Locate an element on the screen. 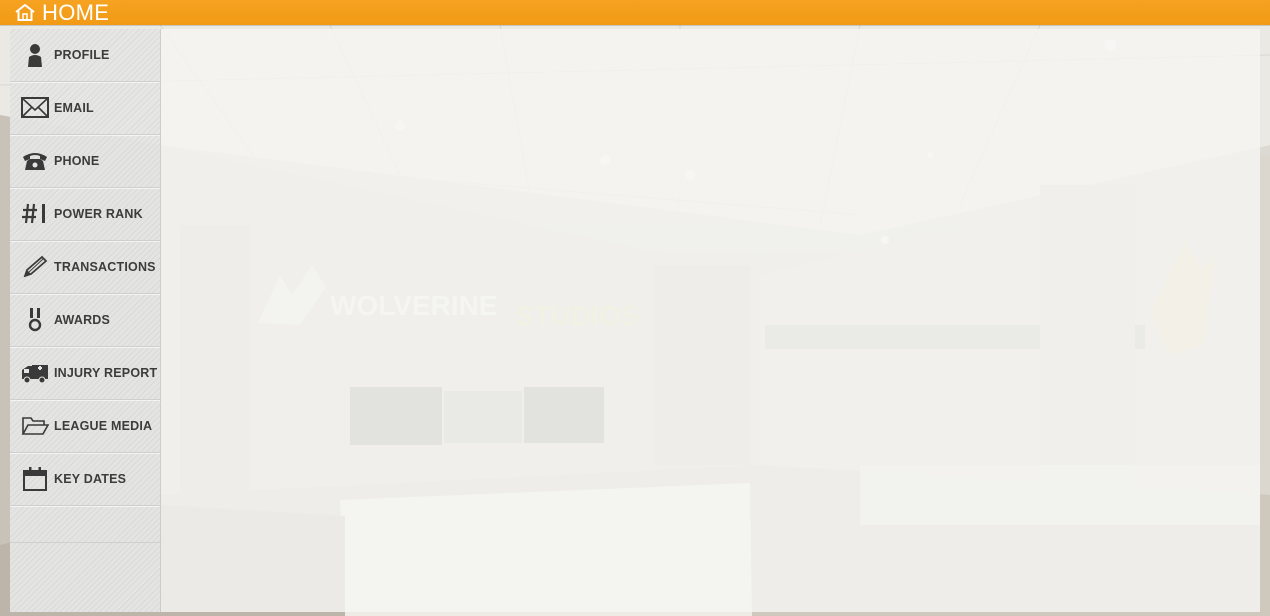 The image size is (1270, 616). sidebar-item-label: TRANSACTIONS is located at coordinates (105, 267).